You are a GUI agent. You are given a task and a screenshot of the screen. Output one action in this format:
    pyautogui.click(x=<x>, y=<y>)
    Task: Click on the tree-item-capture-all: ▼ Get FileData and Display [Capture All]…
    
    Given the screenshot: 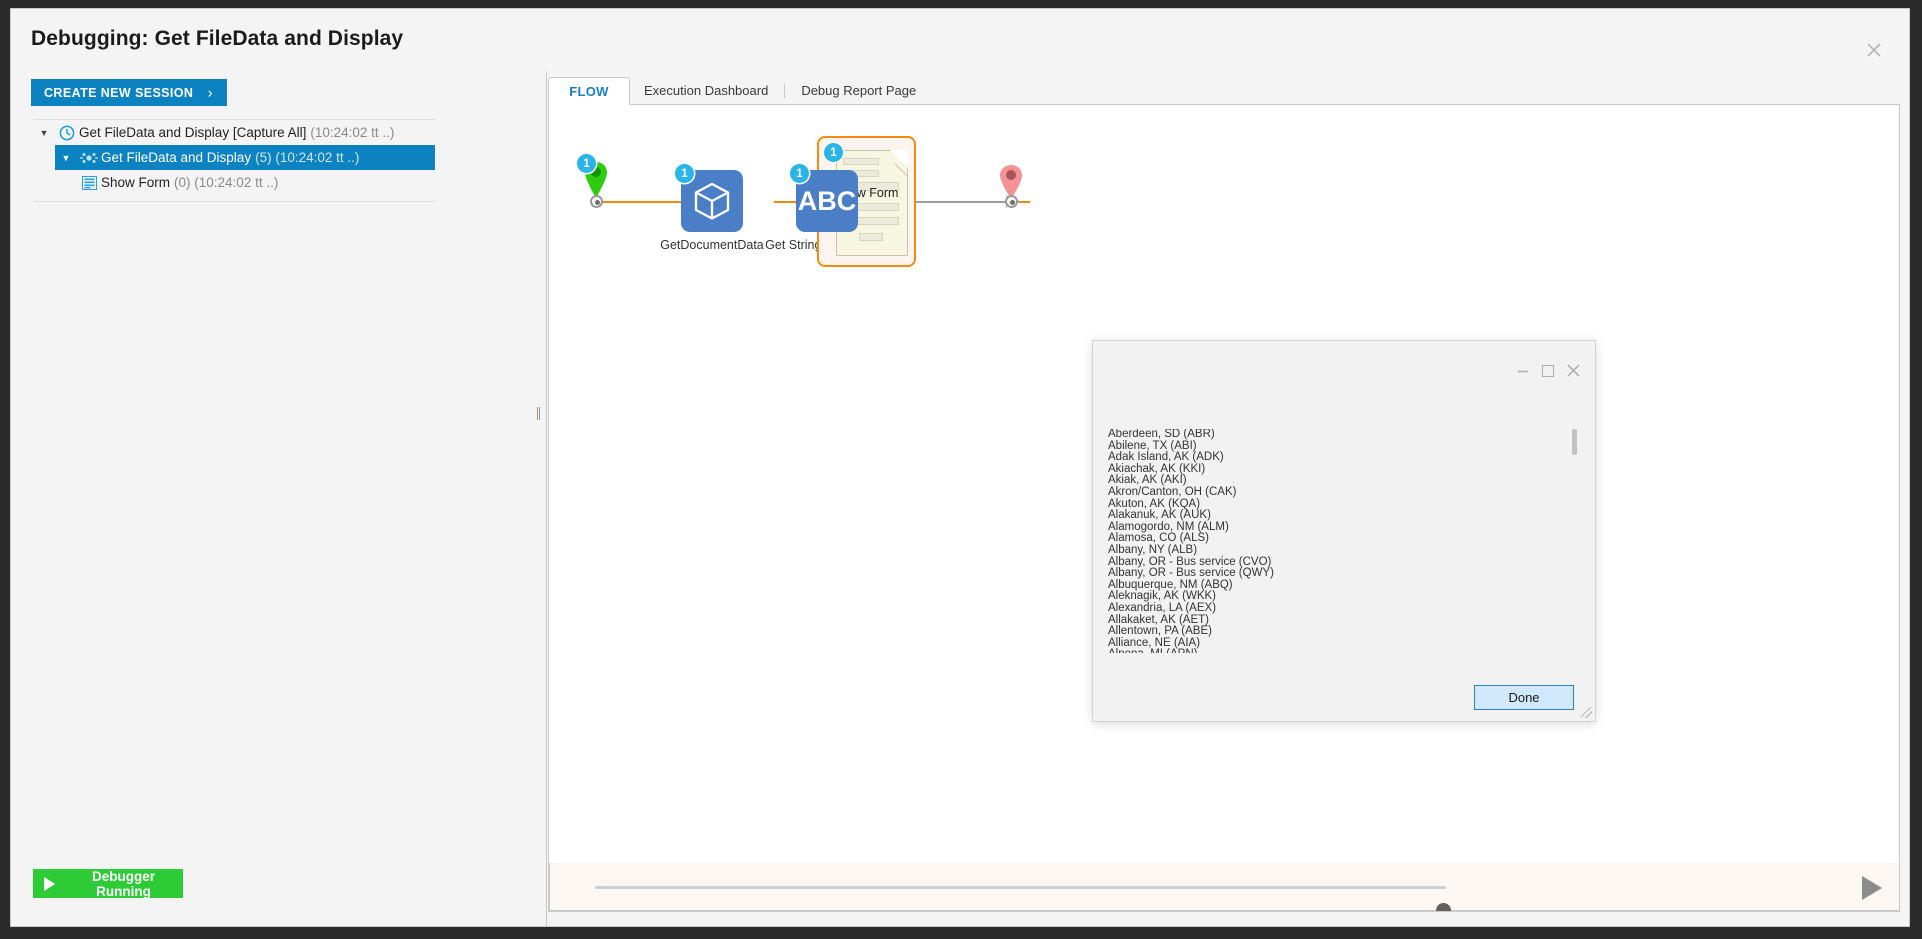 What is the action you would take?
    pyautogui.click(x=234, y=132)
    